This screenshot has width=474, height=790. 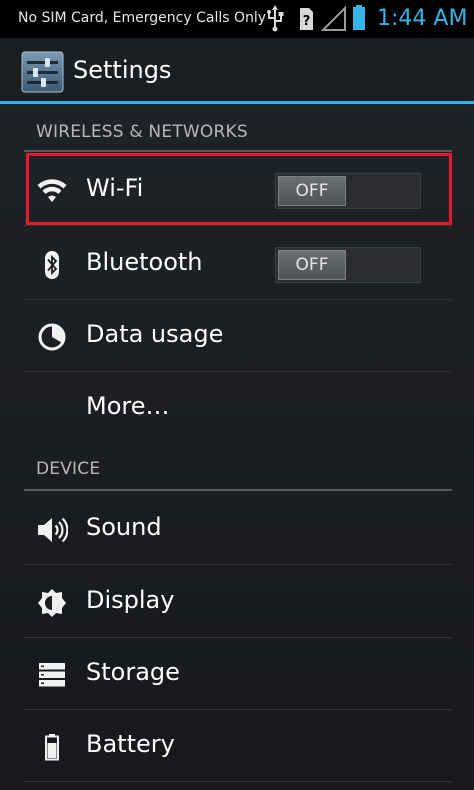 I want to click on settings-item-data-usage: Data usage, so click(x=238, y=336).